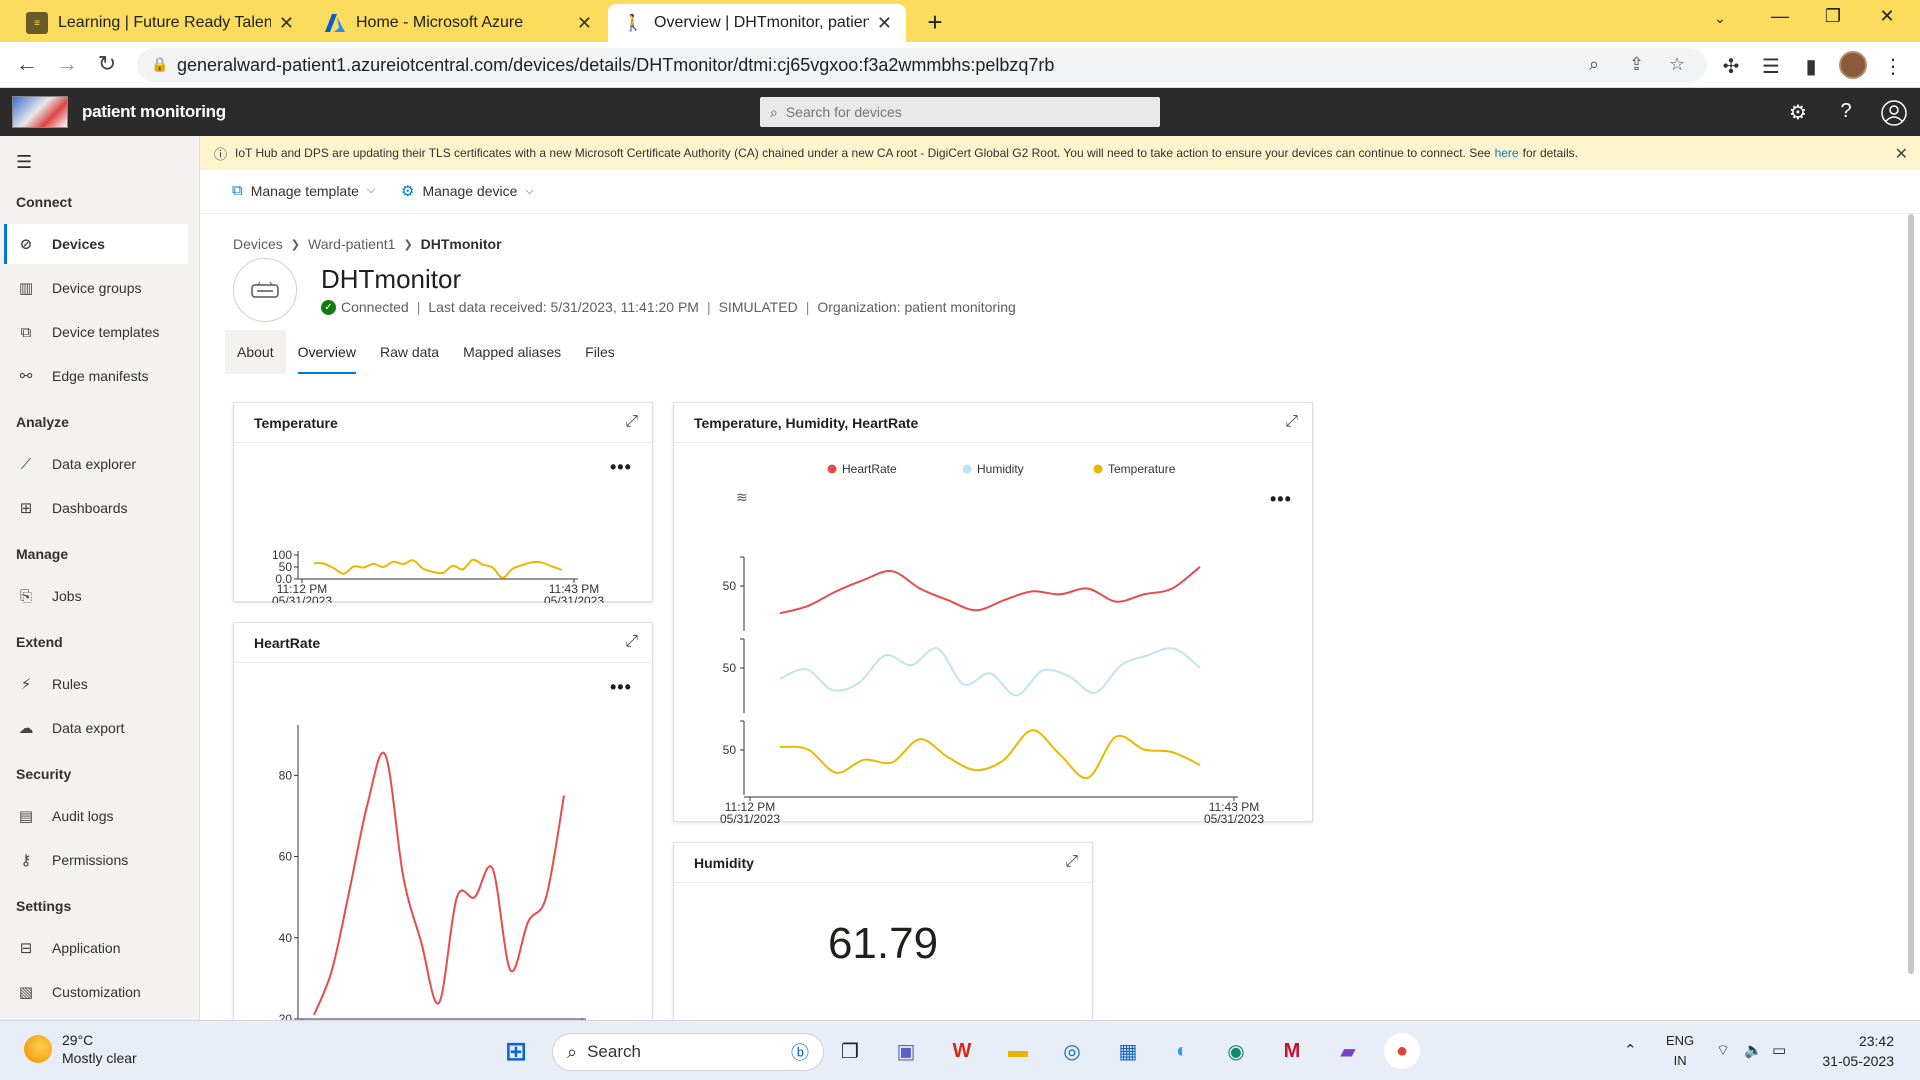  Describe the element at coordinates (1720, 18) in the screenshot. I see `tab-search-icon: ⌄` at that location.